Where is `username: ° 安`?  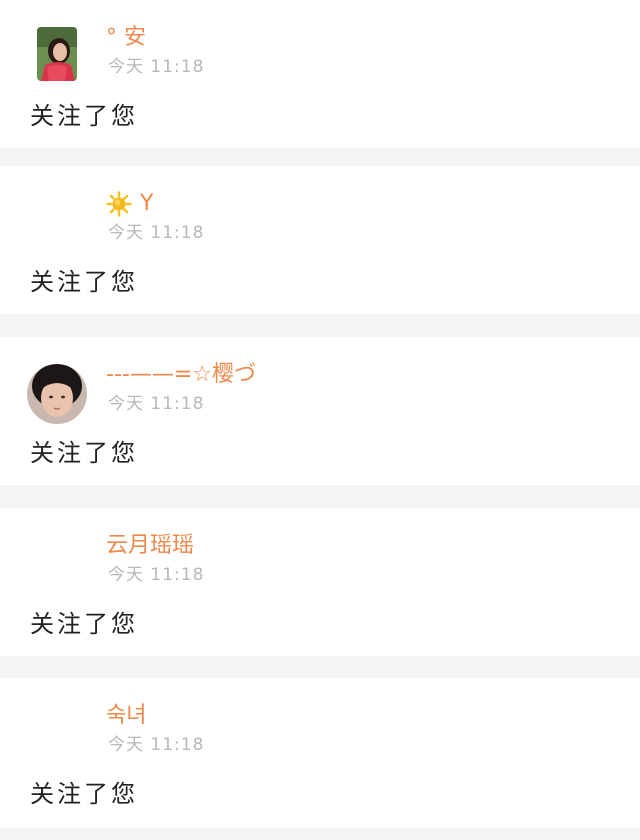
username: ° 安 is located at coordinates (126, 38).